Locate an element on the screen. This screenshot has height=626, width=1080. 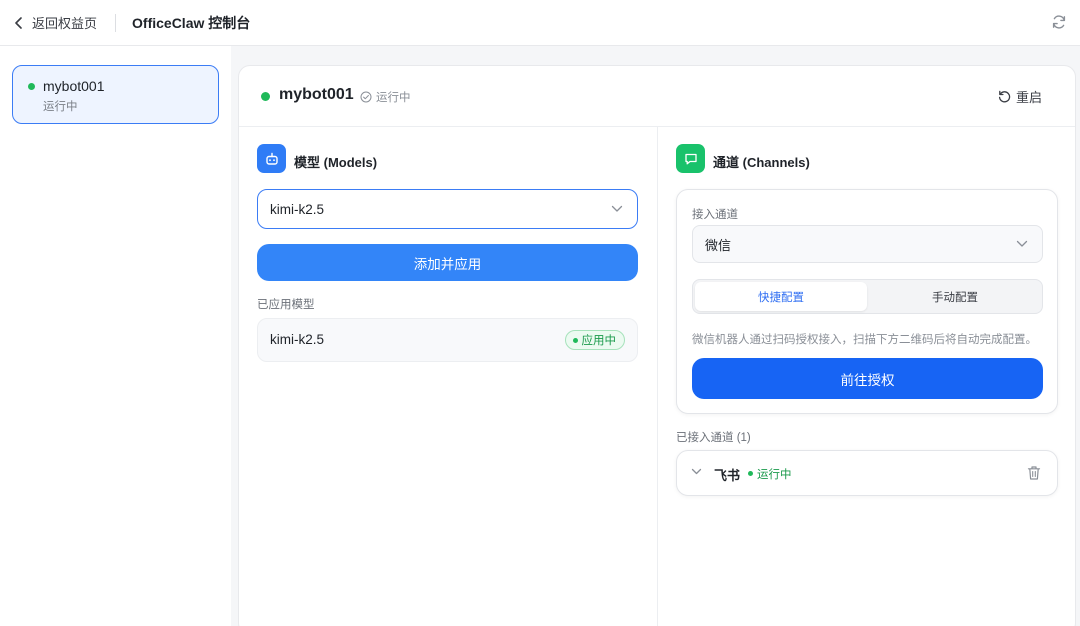
back-button: 返回权益页 is located at coordinates (55, 22).